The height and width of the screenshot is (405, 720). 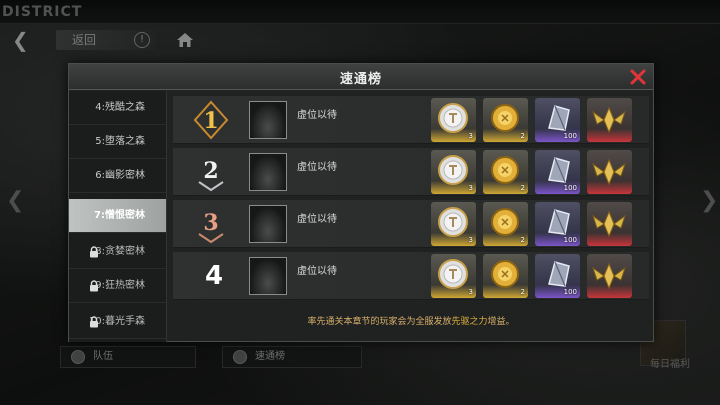 I want to click on rank-row-1: 1 虚位以待 3 2 100, so click(x=411, y=120).